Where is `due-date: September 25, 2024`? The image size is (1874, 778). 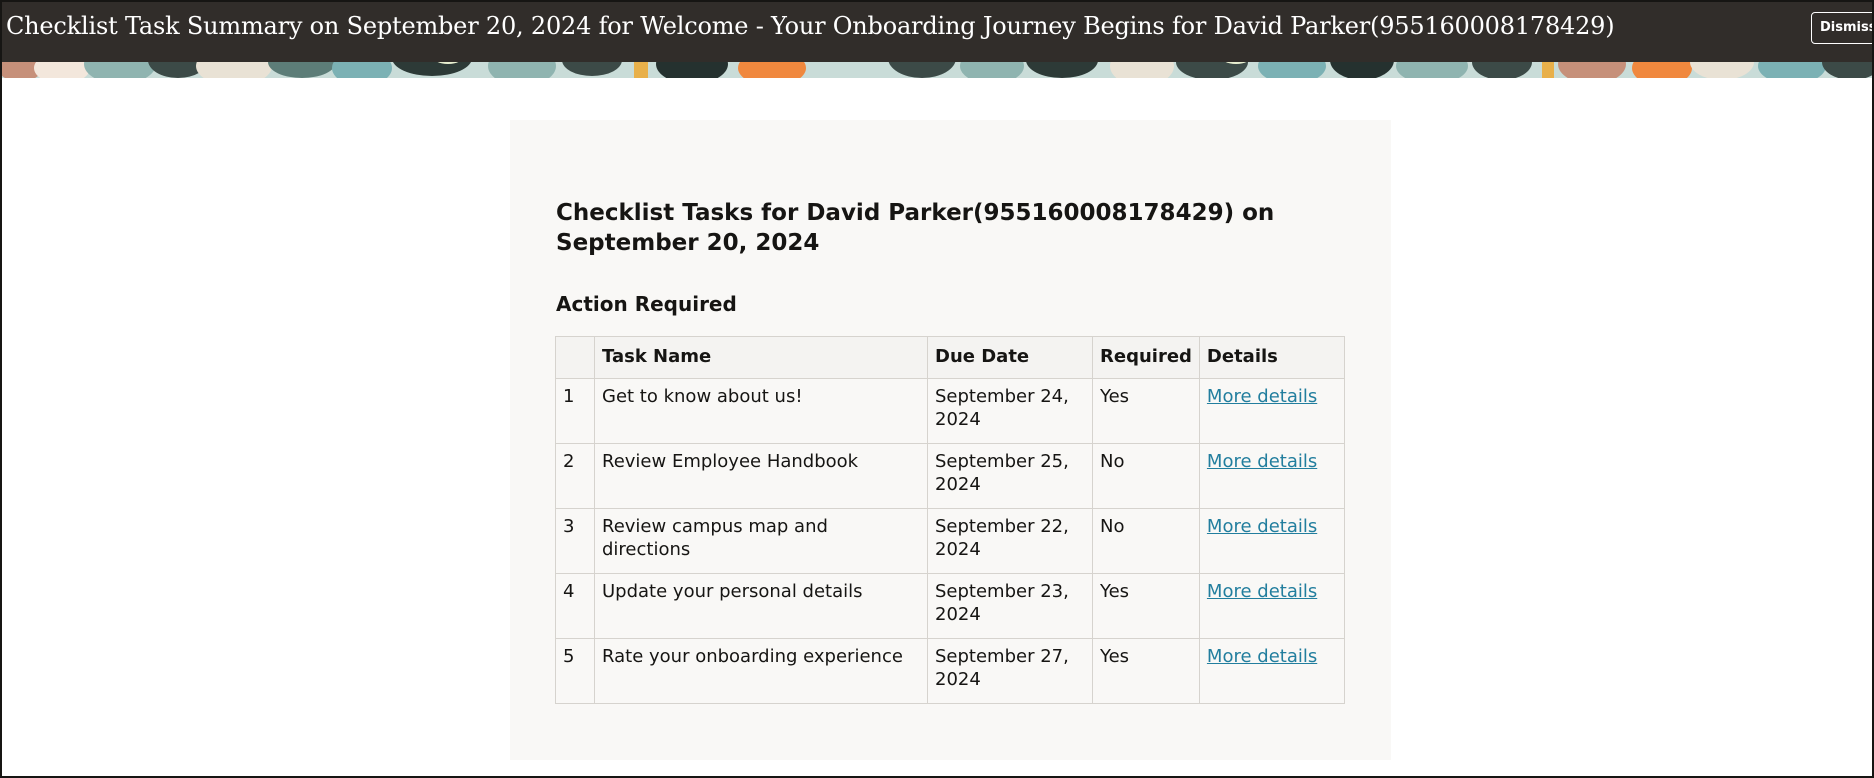 due-date: September 25, 2024 is located at coordinates (1010, 476).